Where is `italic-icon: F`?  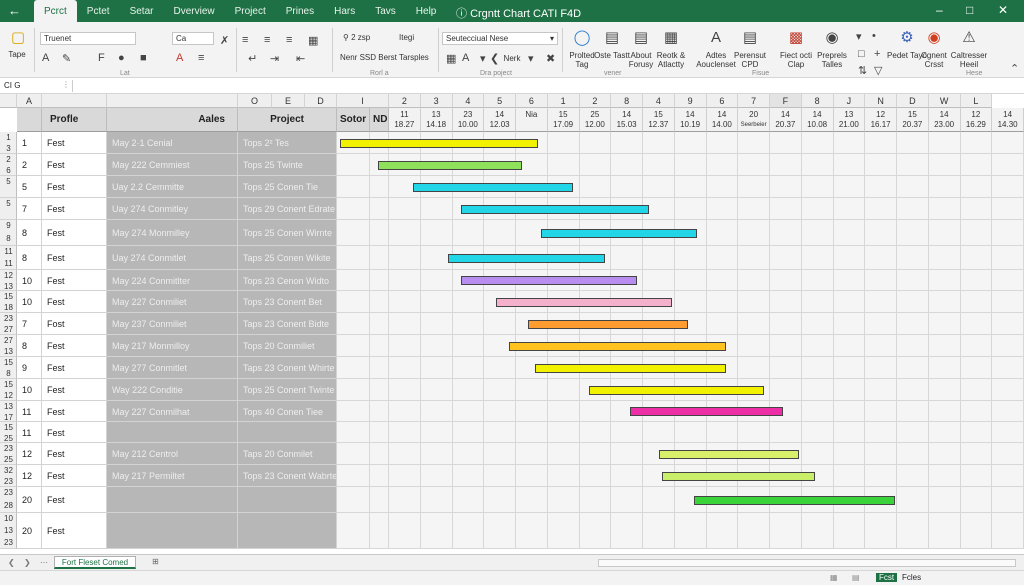
italic-icon: F is located at coordinates (101, 58).